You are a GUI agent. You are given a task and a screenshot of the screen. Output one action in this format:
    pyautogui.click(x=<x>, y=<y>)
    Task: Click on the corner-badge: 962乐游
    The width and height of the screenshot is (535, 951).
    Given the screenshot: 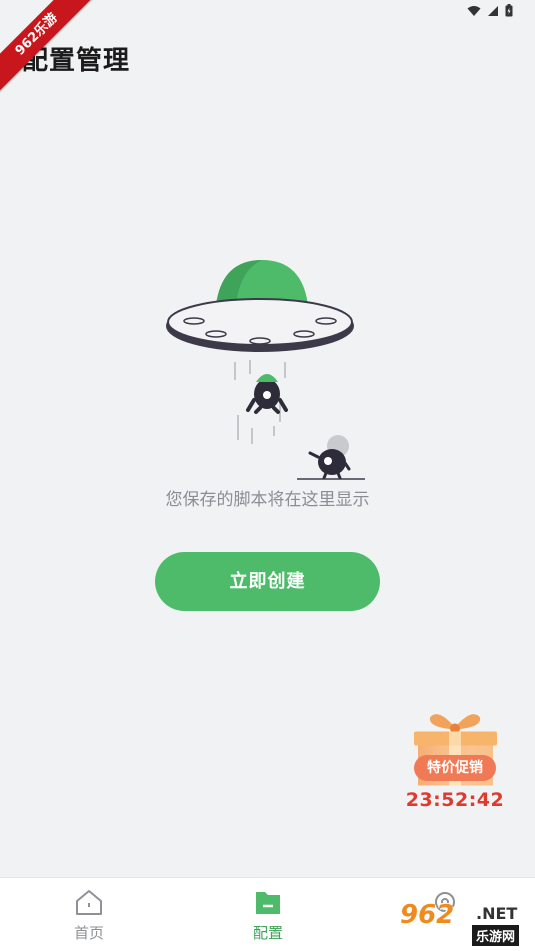 What is the action you would take?
    pyautogui.click(x=55, y=55)
    